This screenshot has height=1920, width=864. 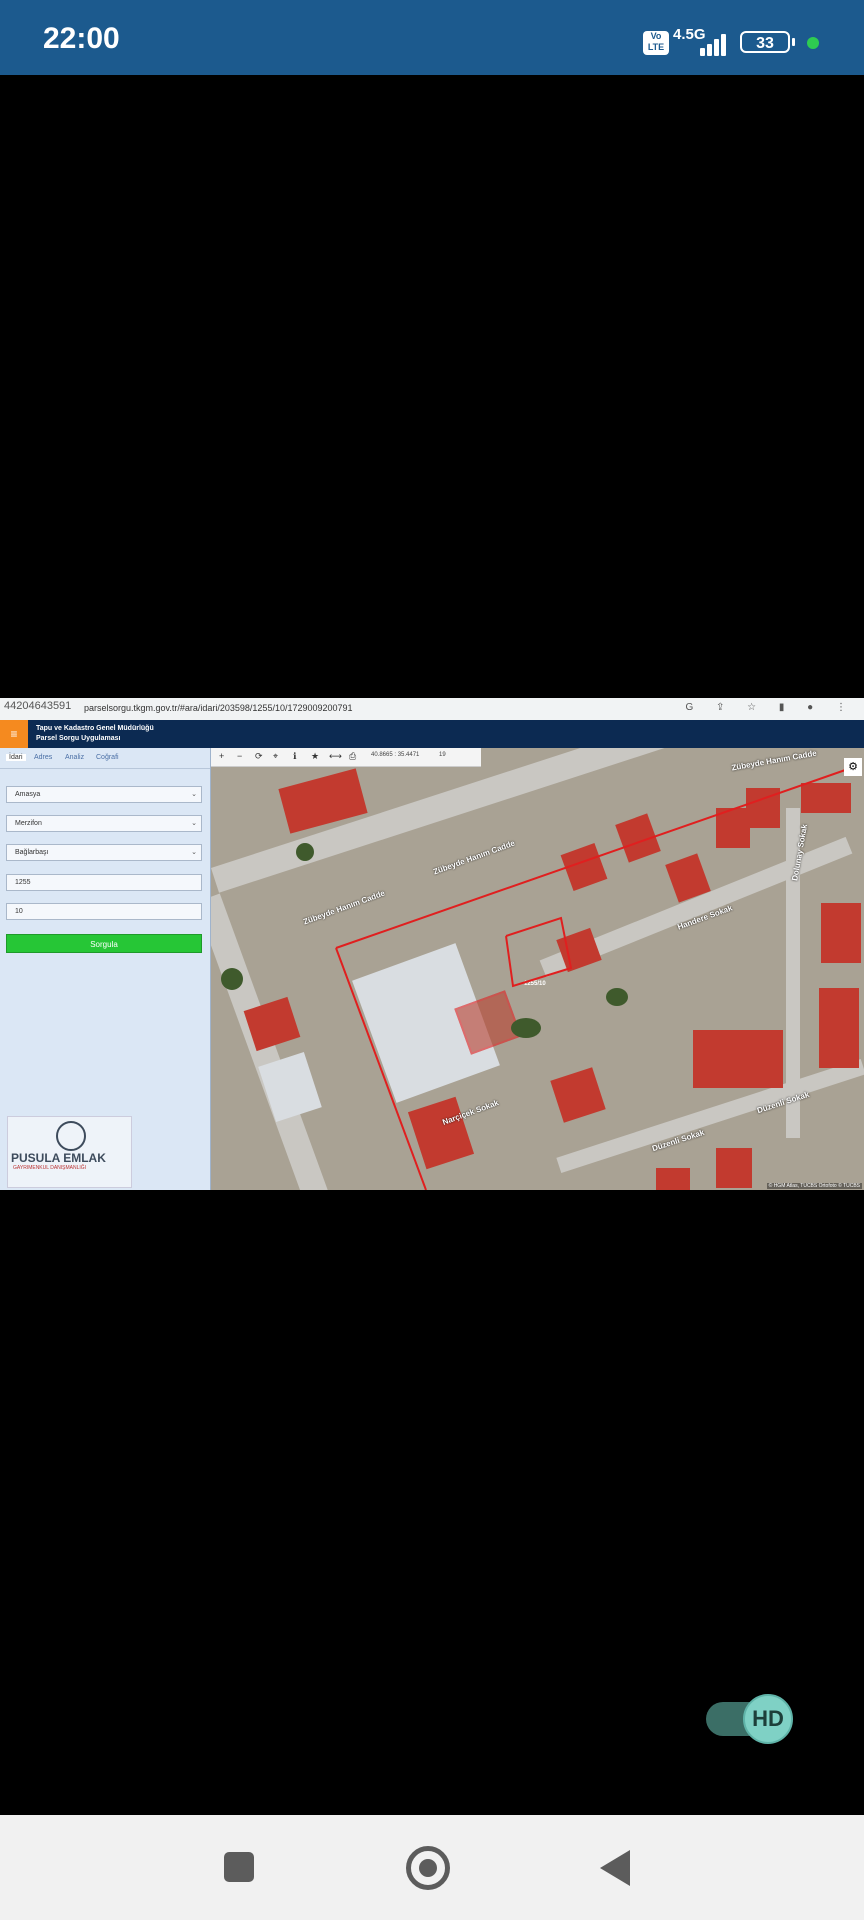 What do you see at coordinates (23, 882) in the screenshot?
I see `block-value: 1255` at bounding box center [23, 882].